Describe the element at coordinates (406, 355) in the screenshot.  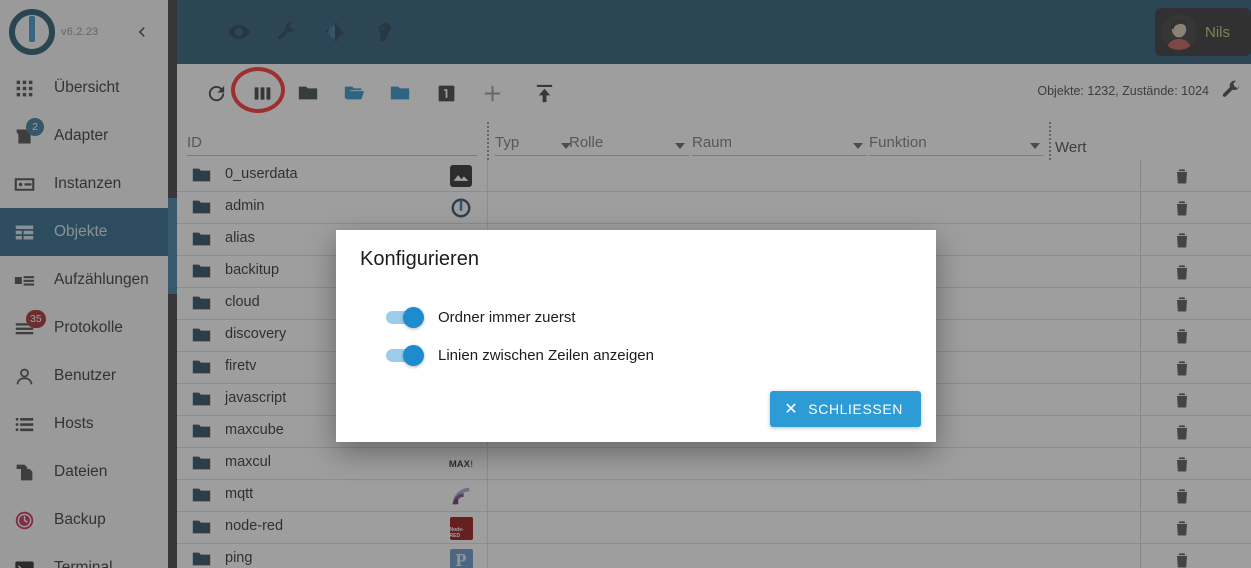
I see `toggle-linien-zwischen-zeilen` at that location.